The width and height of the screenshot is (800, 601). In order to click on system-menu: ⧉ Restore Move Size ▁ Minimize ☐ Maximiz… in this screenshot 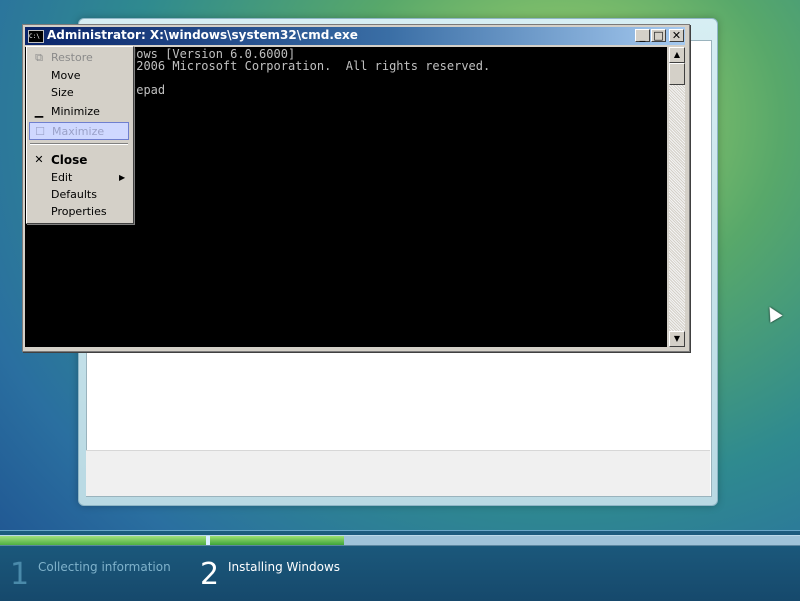, I will do `click(80, 135)`.